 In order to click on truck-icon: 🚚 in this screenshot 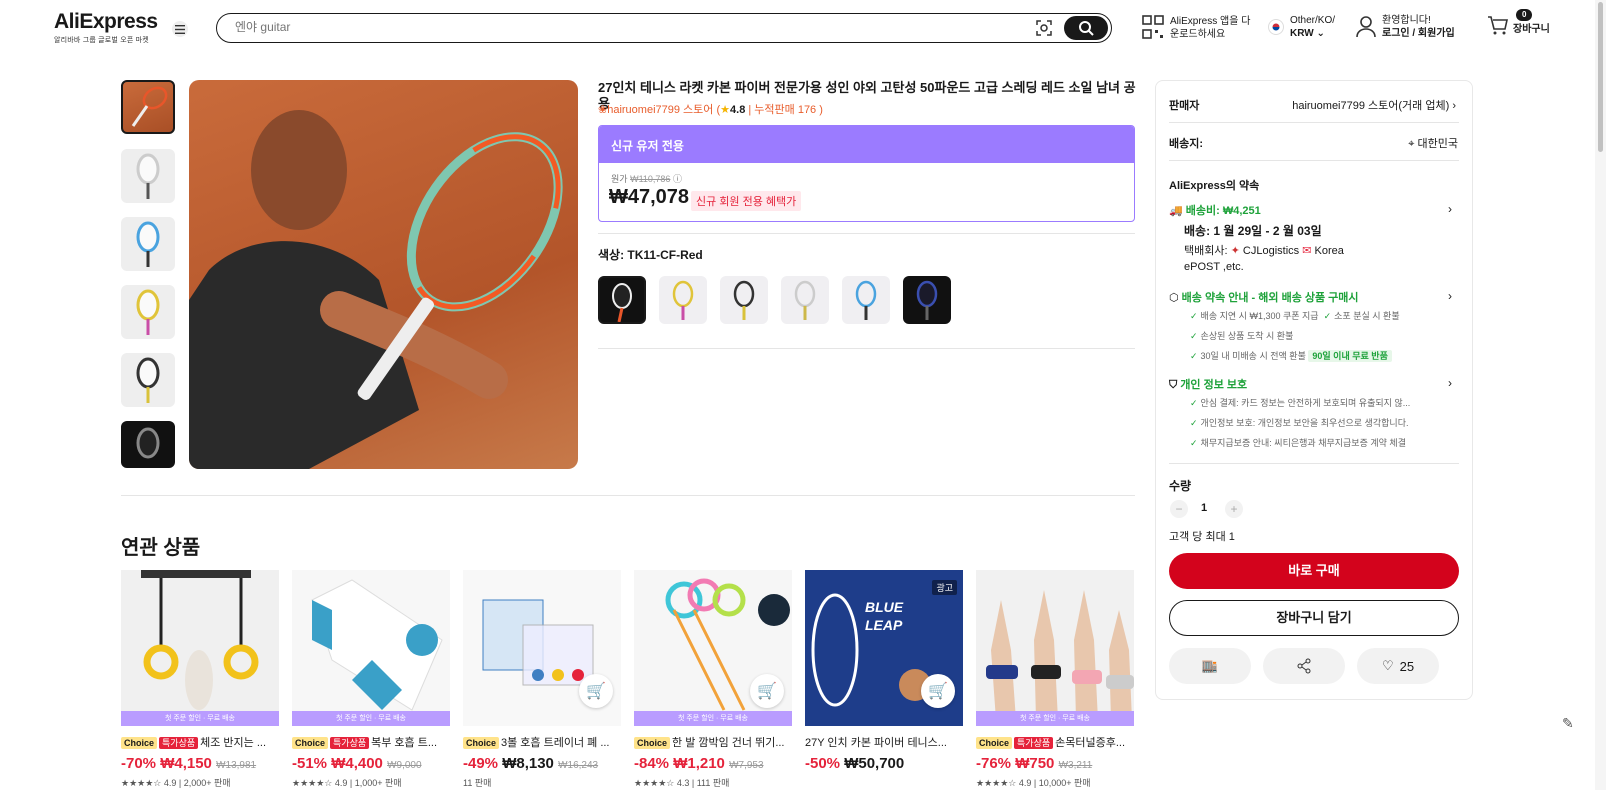, I will do `click(1176, 211)`.